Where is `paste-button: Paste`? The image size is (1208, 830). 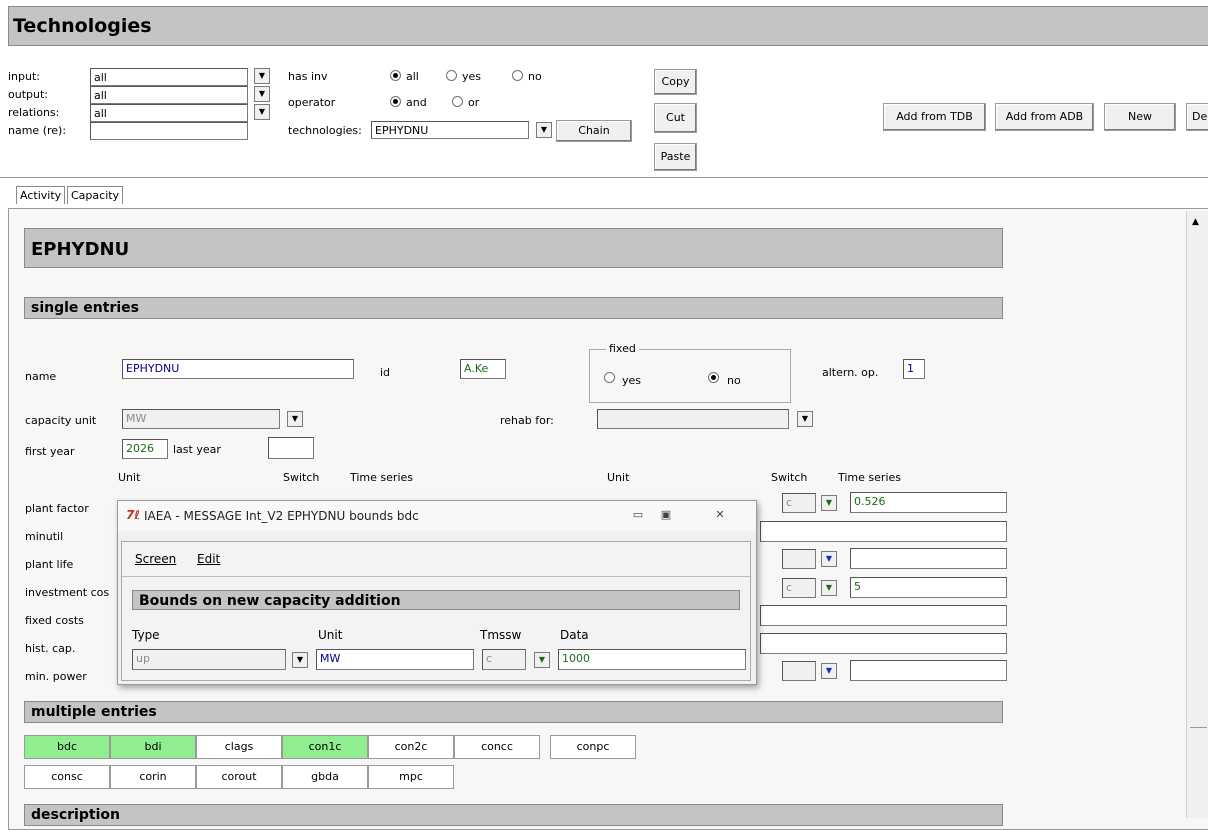 paste-button: Paste is located at coordinates (675, 157).